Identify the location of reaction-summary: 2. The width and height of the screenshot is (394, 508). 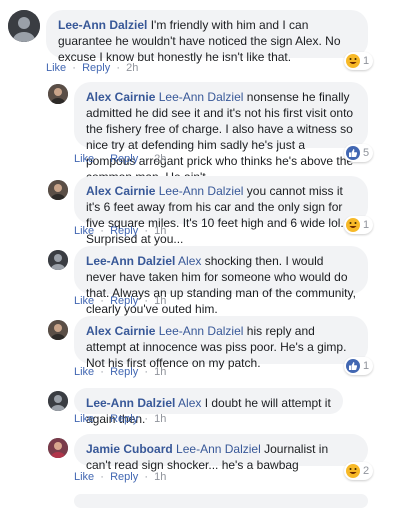
(359, 471).